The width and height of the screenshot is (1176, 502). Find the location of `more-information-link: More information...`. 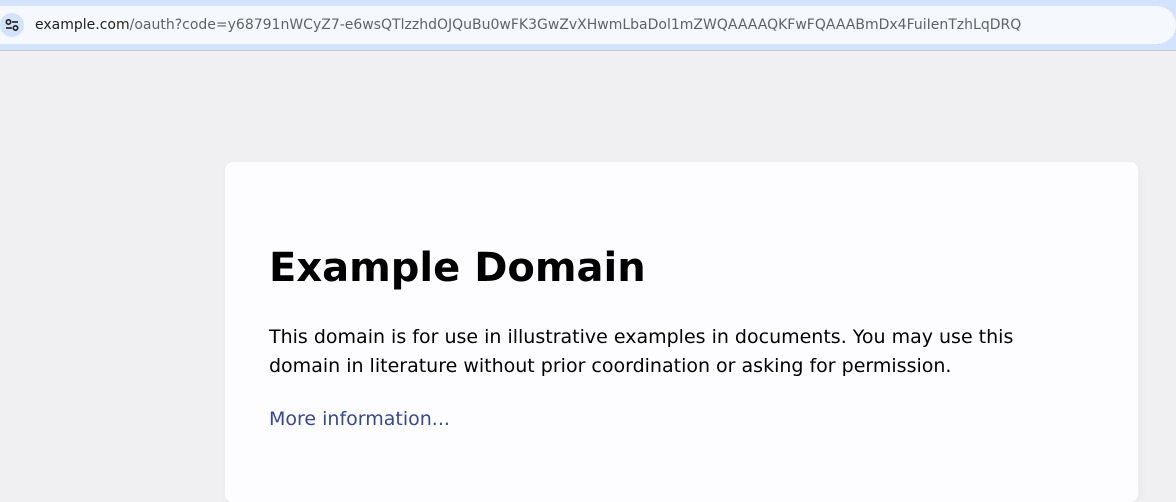

more-information-link: More information... is located at coordinates (359, 419).